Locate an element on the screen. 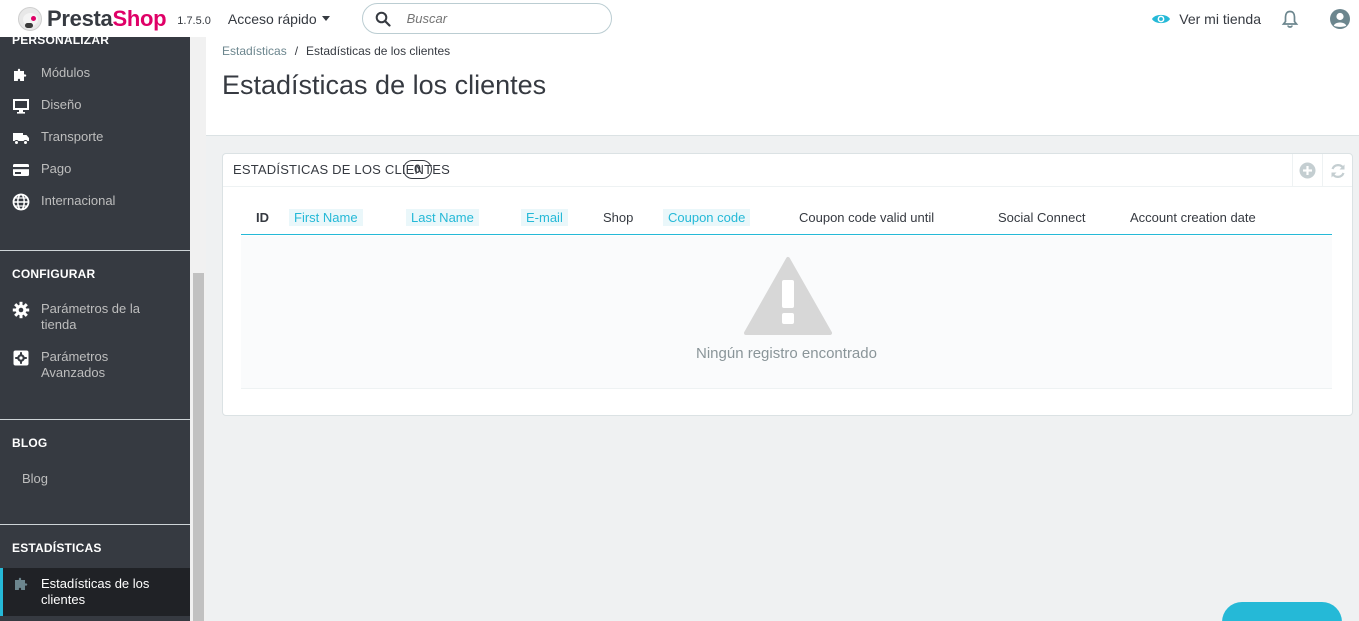 Image resolution: width=1359 pixels, height=621 pixels. sidebar-item-label: Diseño is located at coordinates (61, 104).